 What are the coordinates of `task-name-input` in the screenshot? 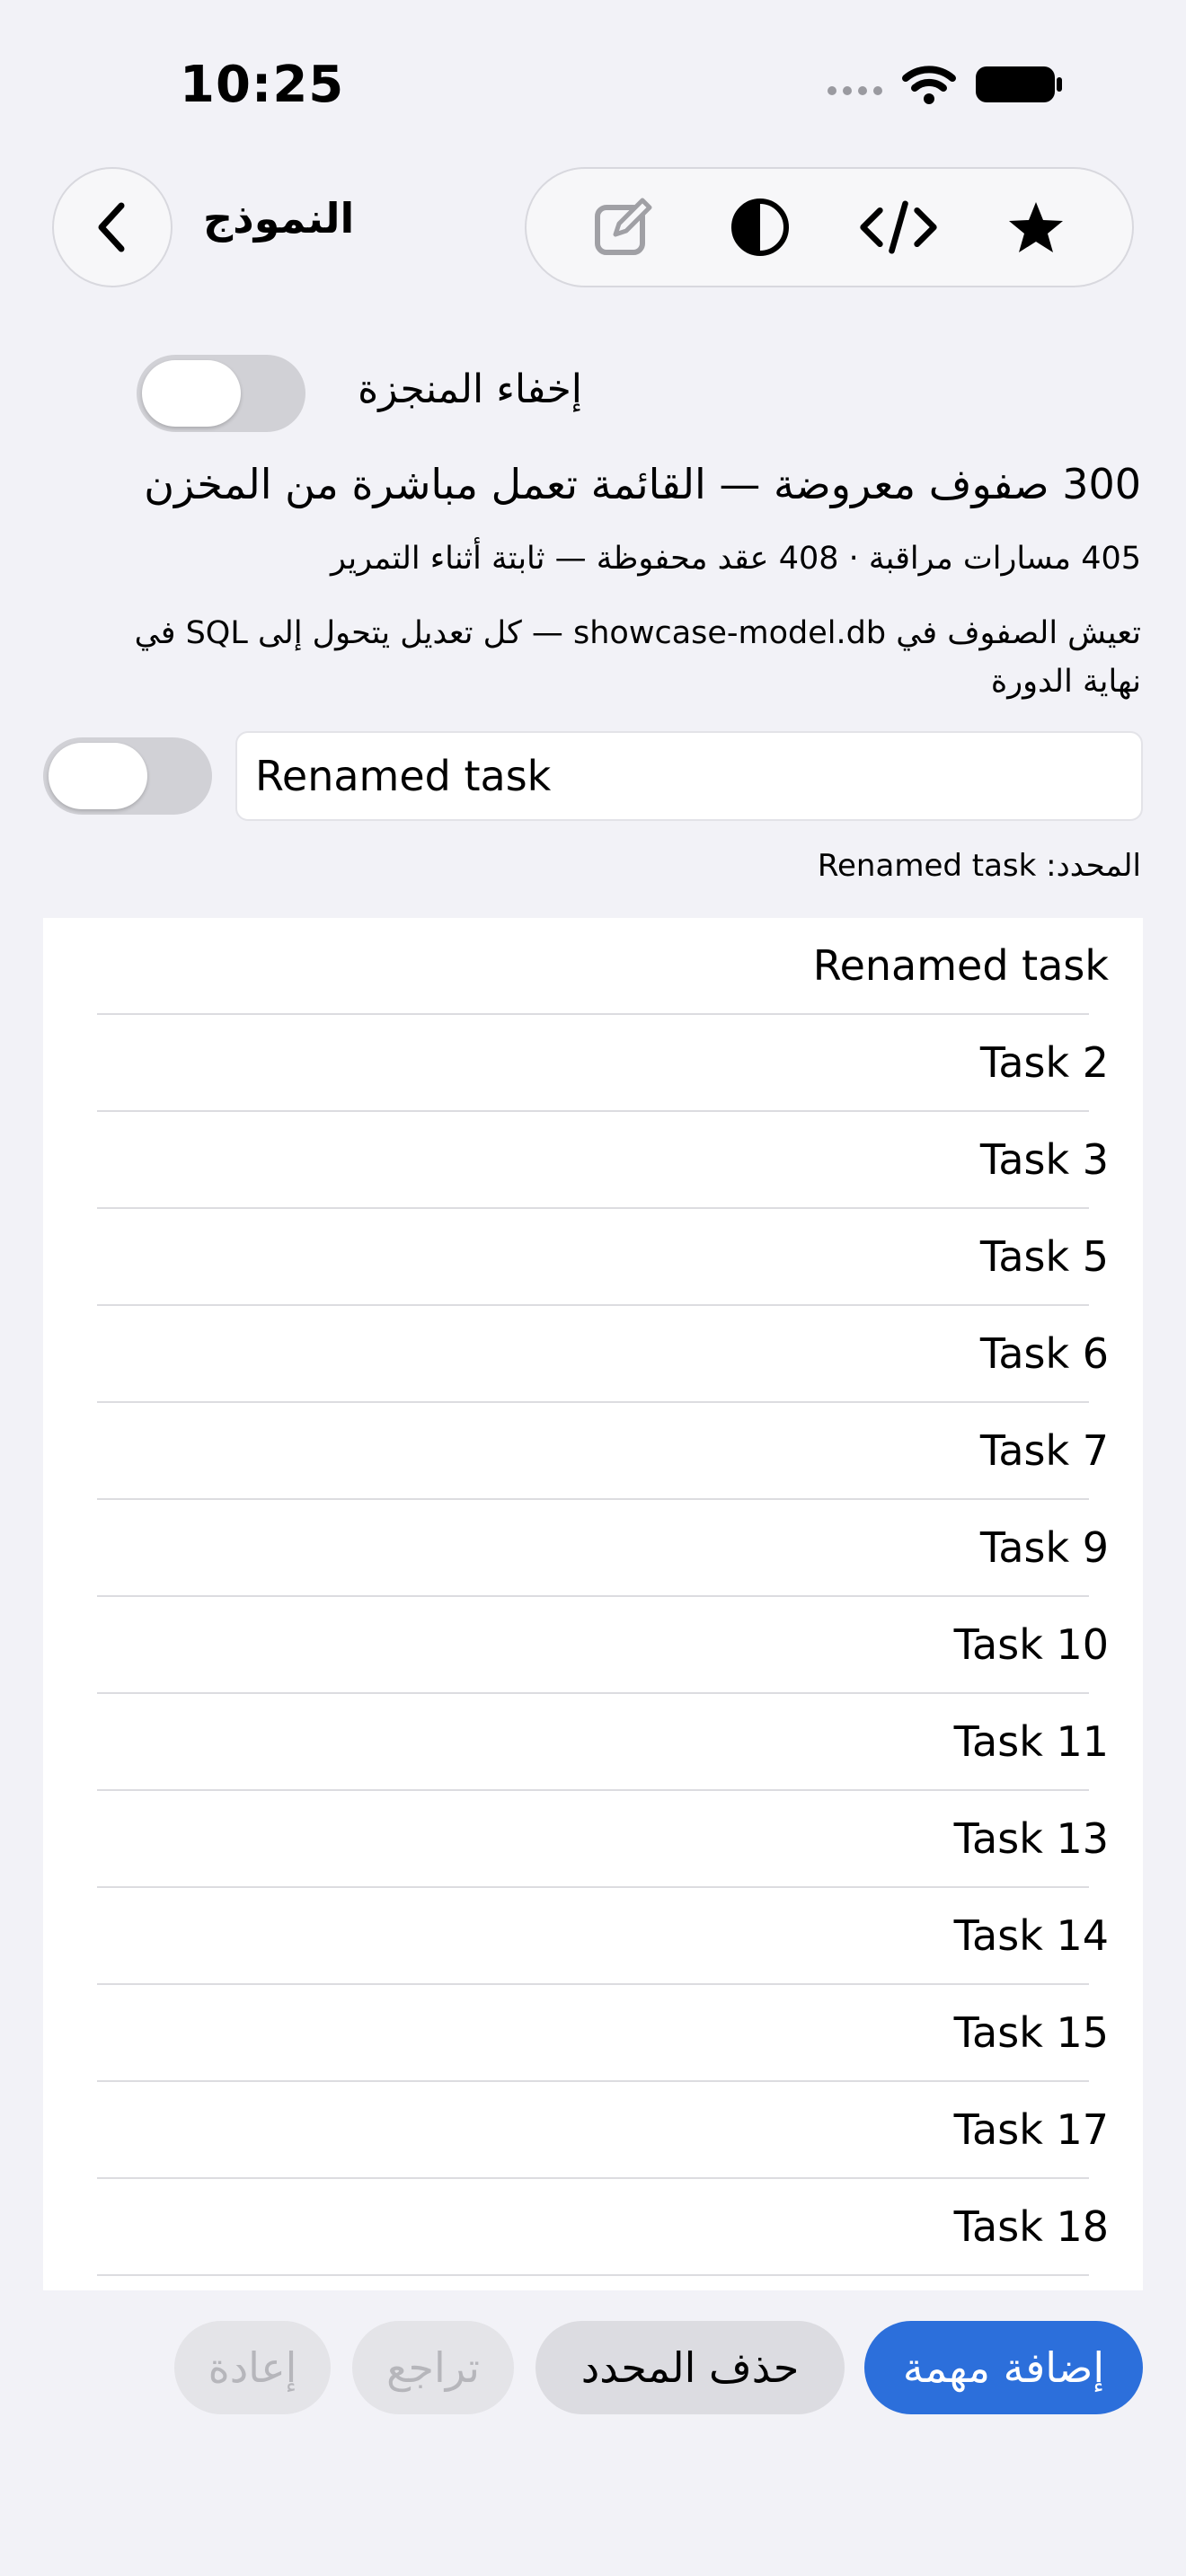 It's located at (689, 776).